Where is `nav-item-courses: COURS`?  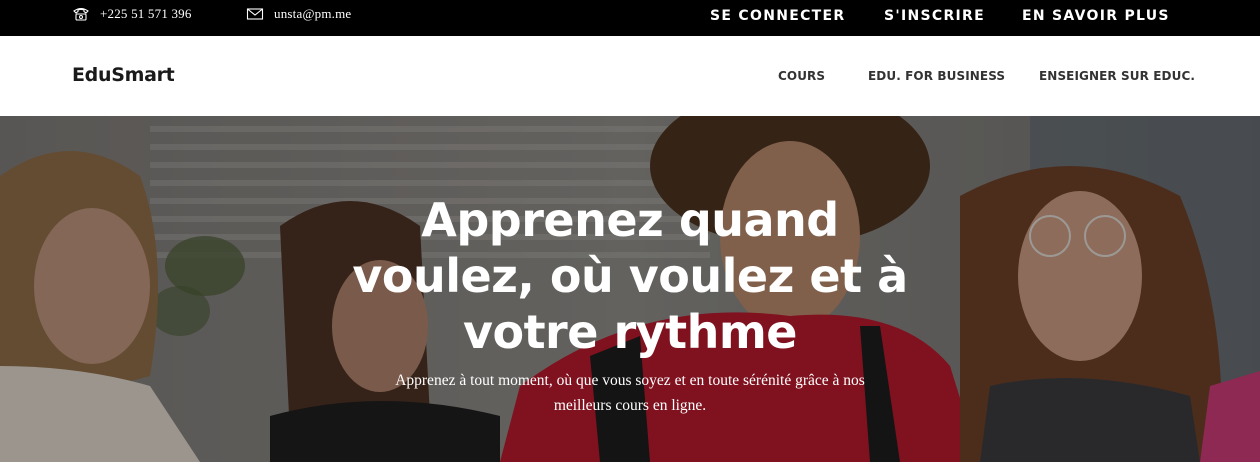 nav-item-courses: COURS is located at coordinates (801, 76).